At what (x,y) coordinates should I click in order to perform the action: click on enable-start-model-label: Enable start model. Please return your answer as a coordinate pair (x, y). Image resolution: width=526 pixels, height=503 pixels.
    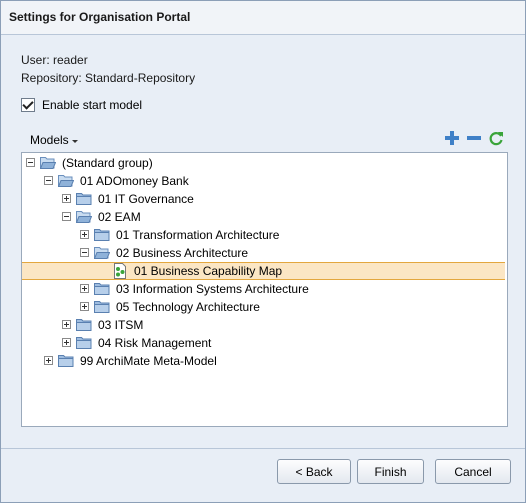
    Looking at the image, I should click on (92, 105).